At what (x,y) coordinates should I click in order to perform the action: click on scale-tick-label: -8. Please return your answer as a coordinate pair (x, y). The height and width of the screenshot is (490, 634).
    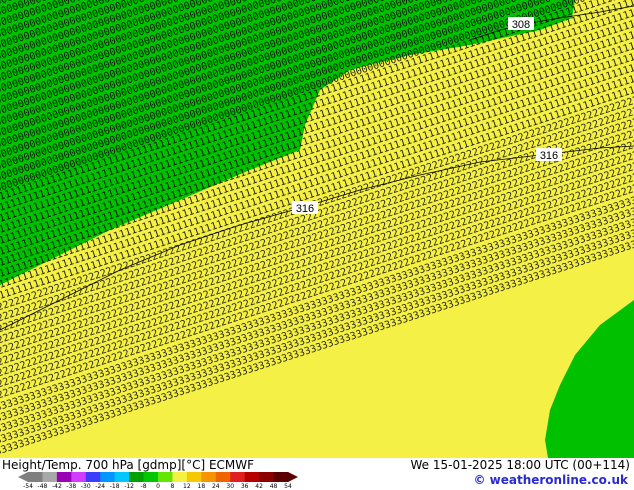
    Looking at the image, I should click on (143, 486).